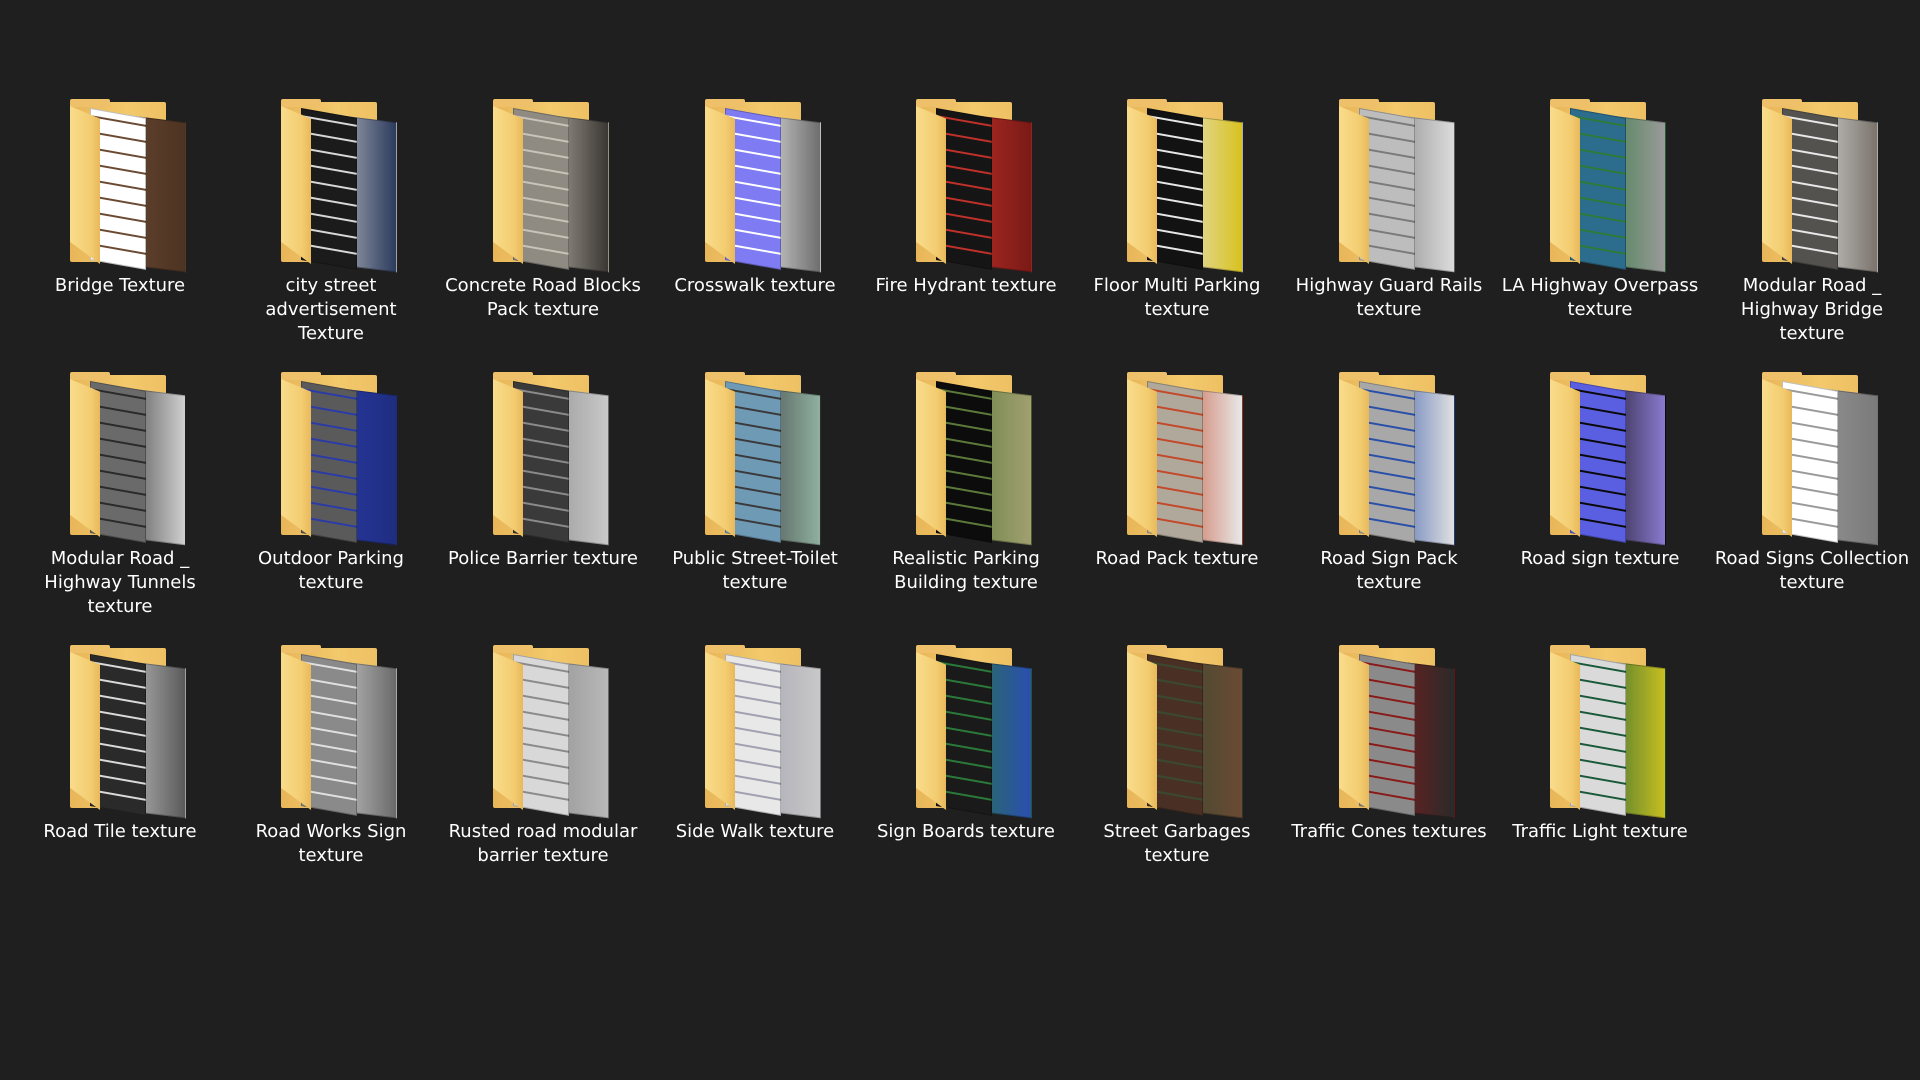 The image size is (1920, 1080). I want to click on folder-item-police-barrier-texture: Police Barrier texture, so click(543, 503).